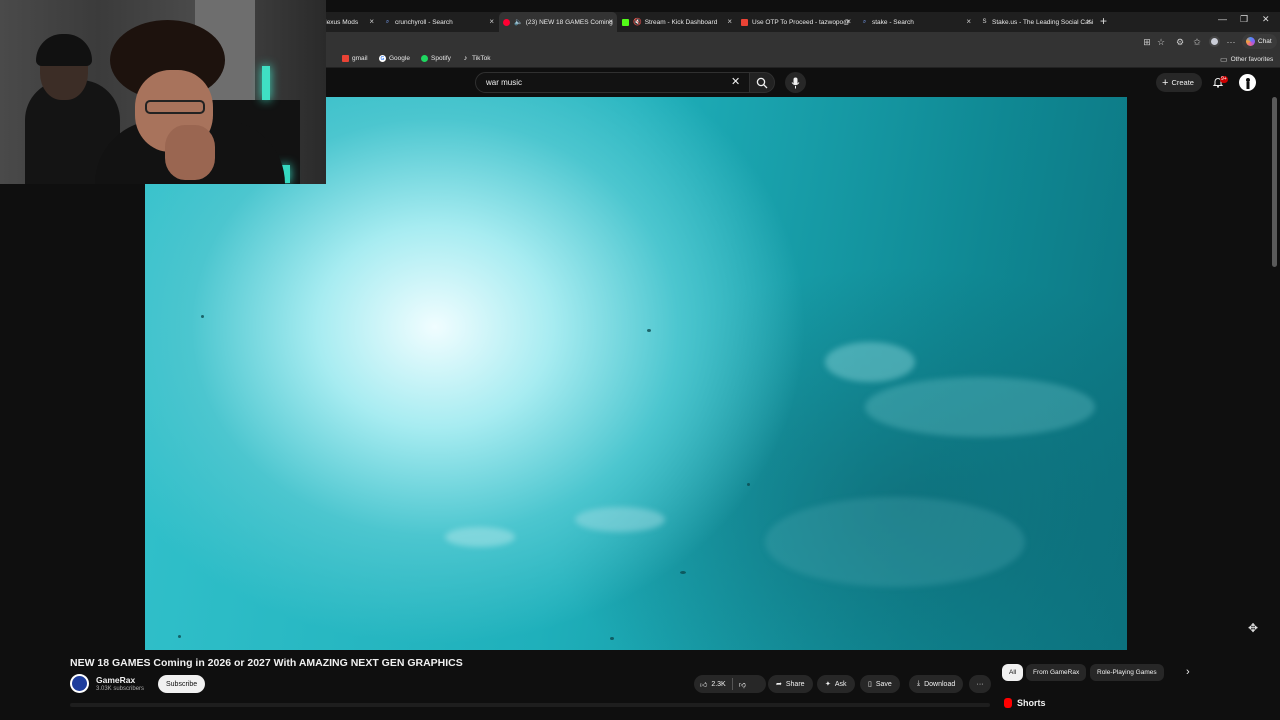  Describe the element at coordinates (984, 22) in the screenshot. I see `stake-icon: S` at that location.